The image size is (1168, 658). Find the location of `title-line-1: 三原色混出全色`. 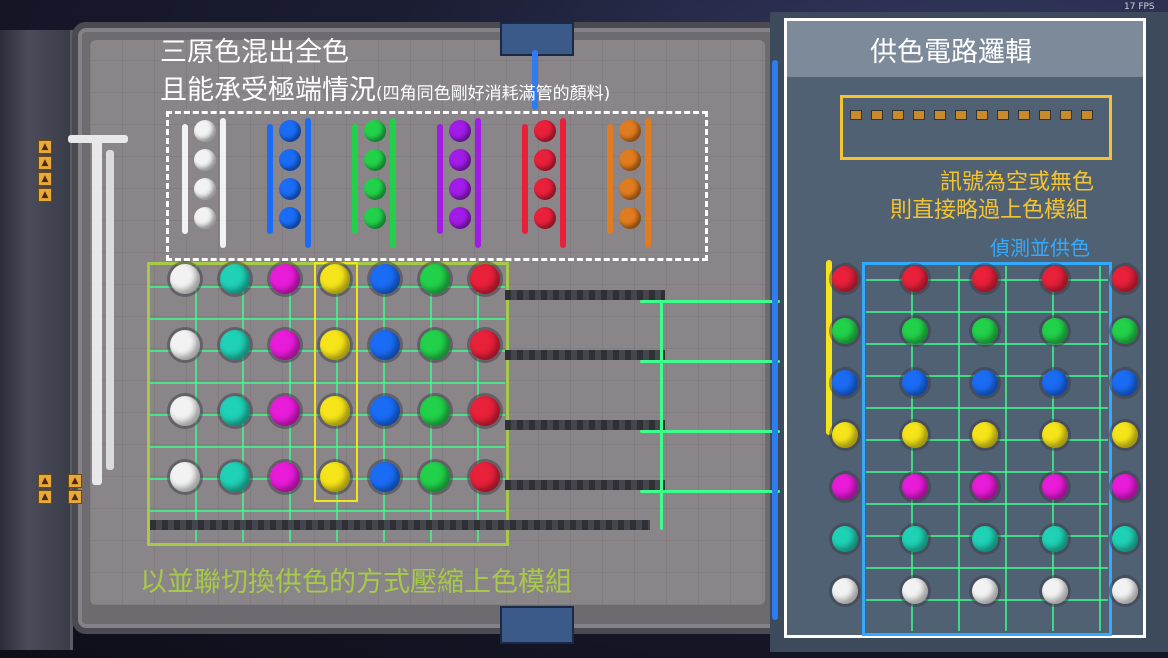

title-line-1: 三原色混出全色 is located at coordinates (254, 52).